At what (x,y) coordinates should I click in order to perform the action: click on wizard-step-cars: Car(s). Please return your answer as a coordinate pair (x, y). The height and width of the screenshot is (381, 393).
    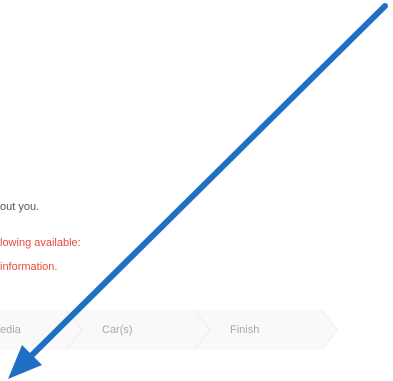
    Looking at the image, I should click on (117, 330).